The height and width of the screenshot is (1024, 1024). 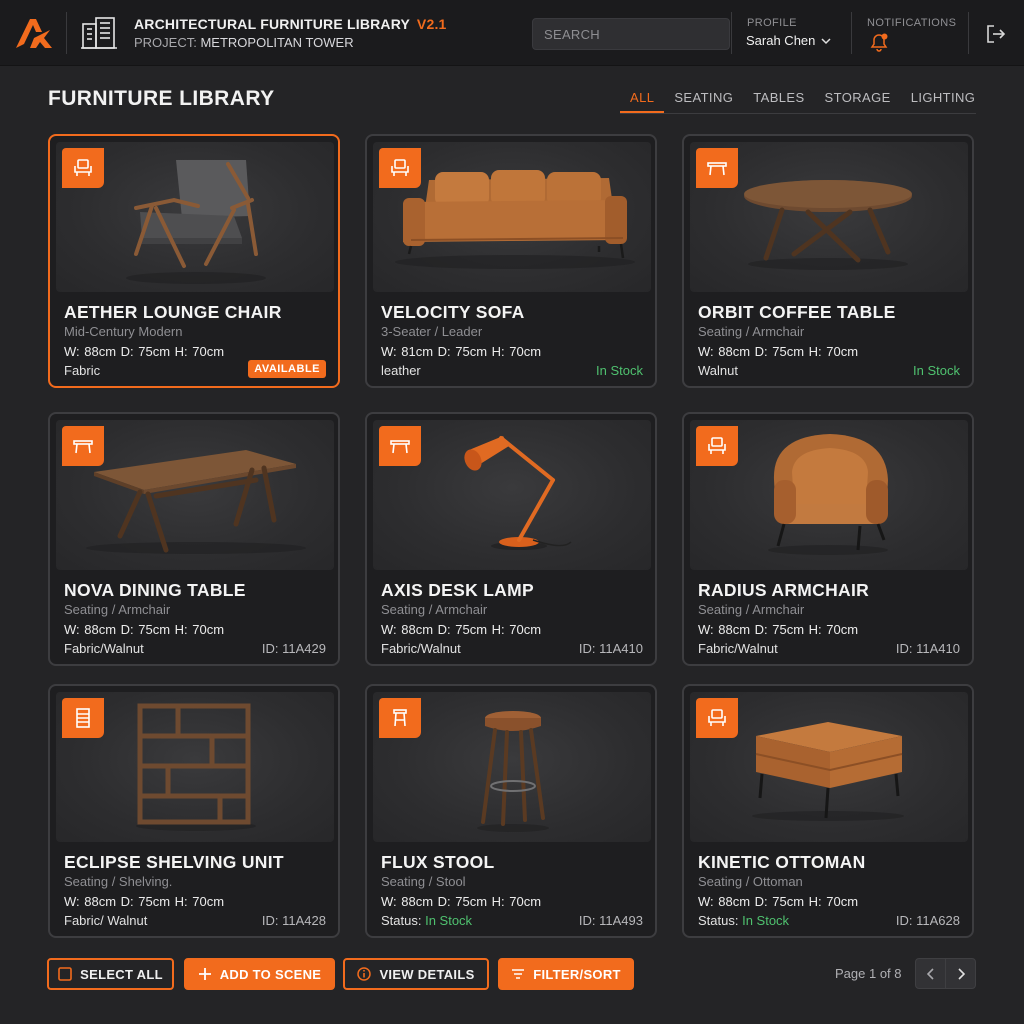 I want to click on plus-icon, so click(x=204, y=974).